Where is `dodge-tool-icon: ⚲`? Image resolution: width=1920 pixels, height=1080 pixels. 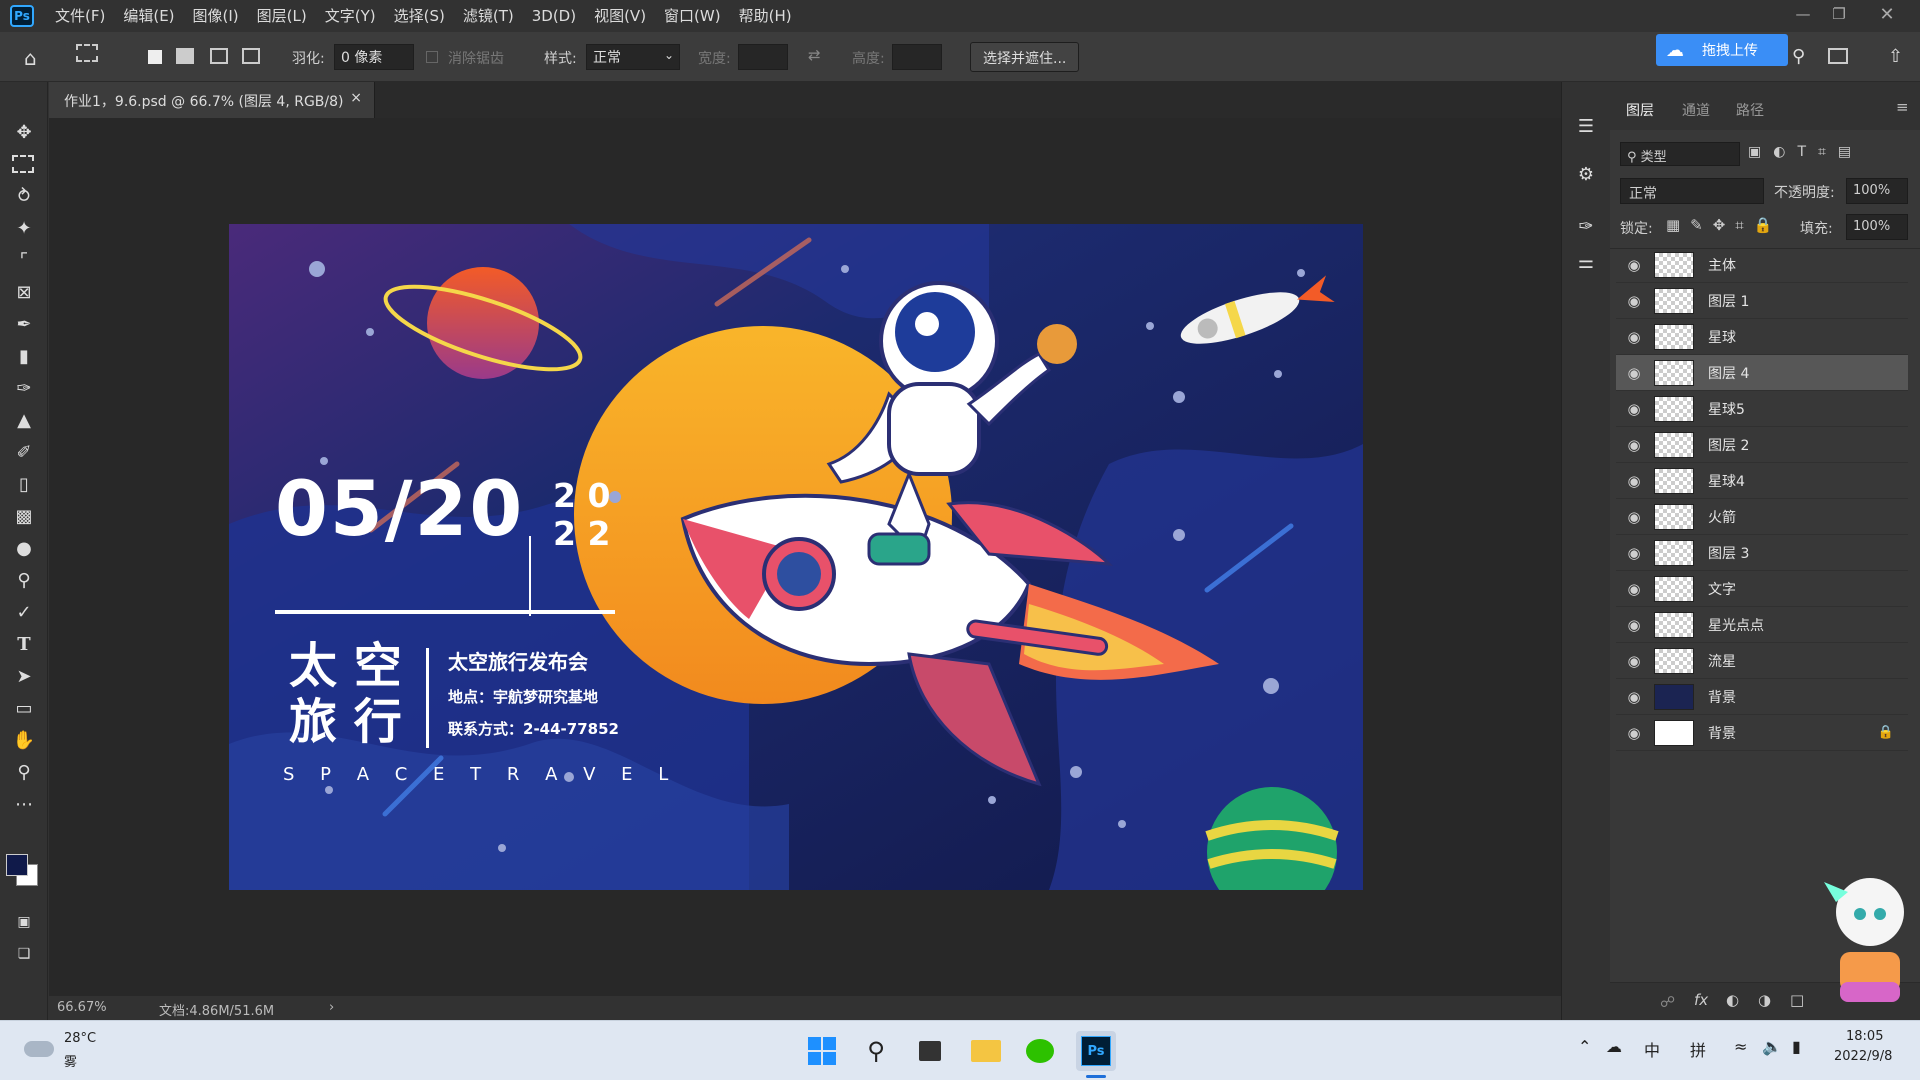
dodge-tool-icon: ⚲ is located at coordinates (24, 580).